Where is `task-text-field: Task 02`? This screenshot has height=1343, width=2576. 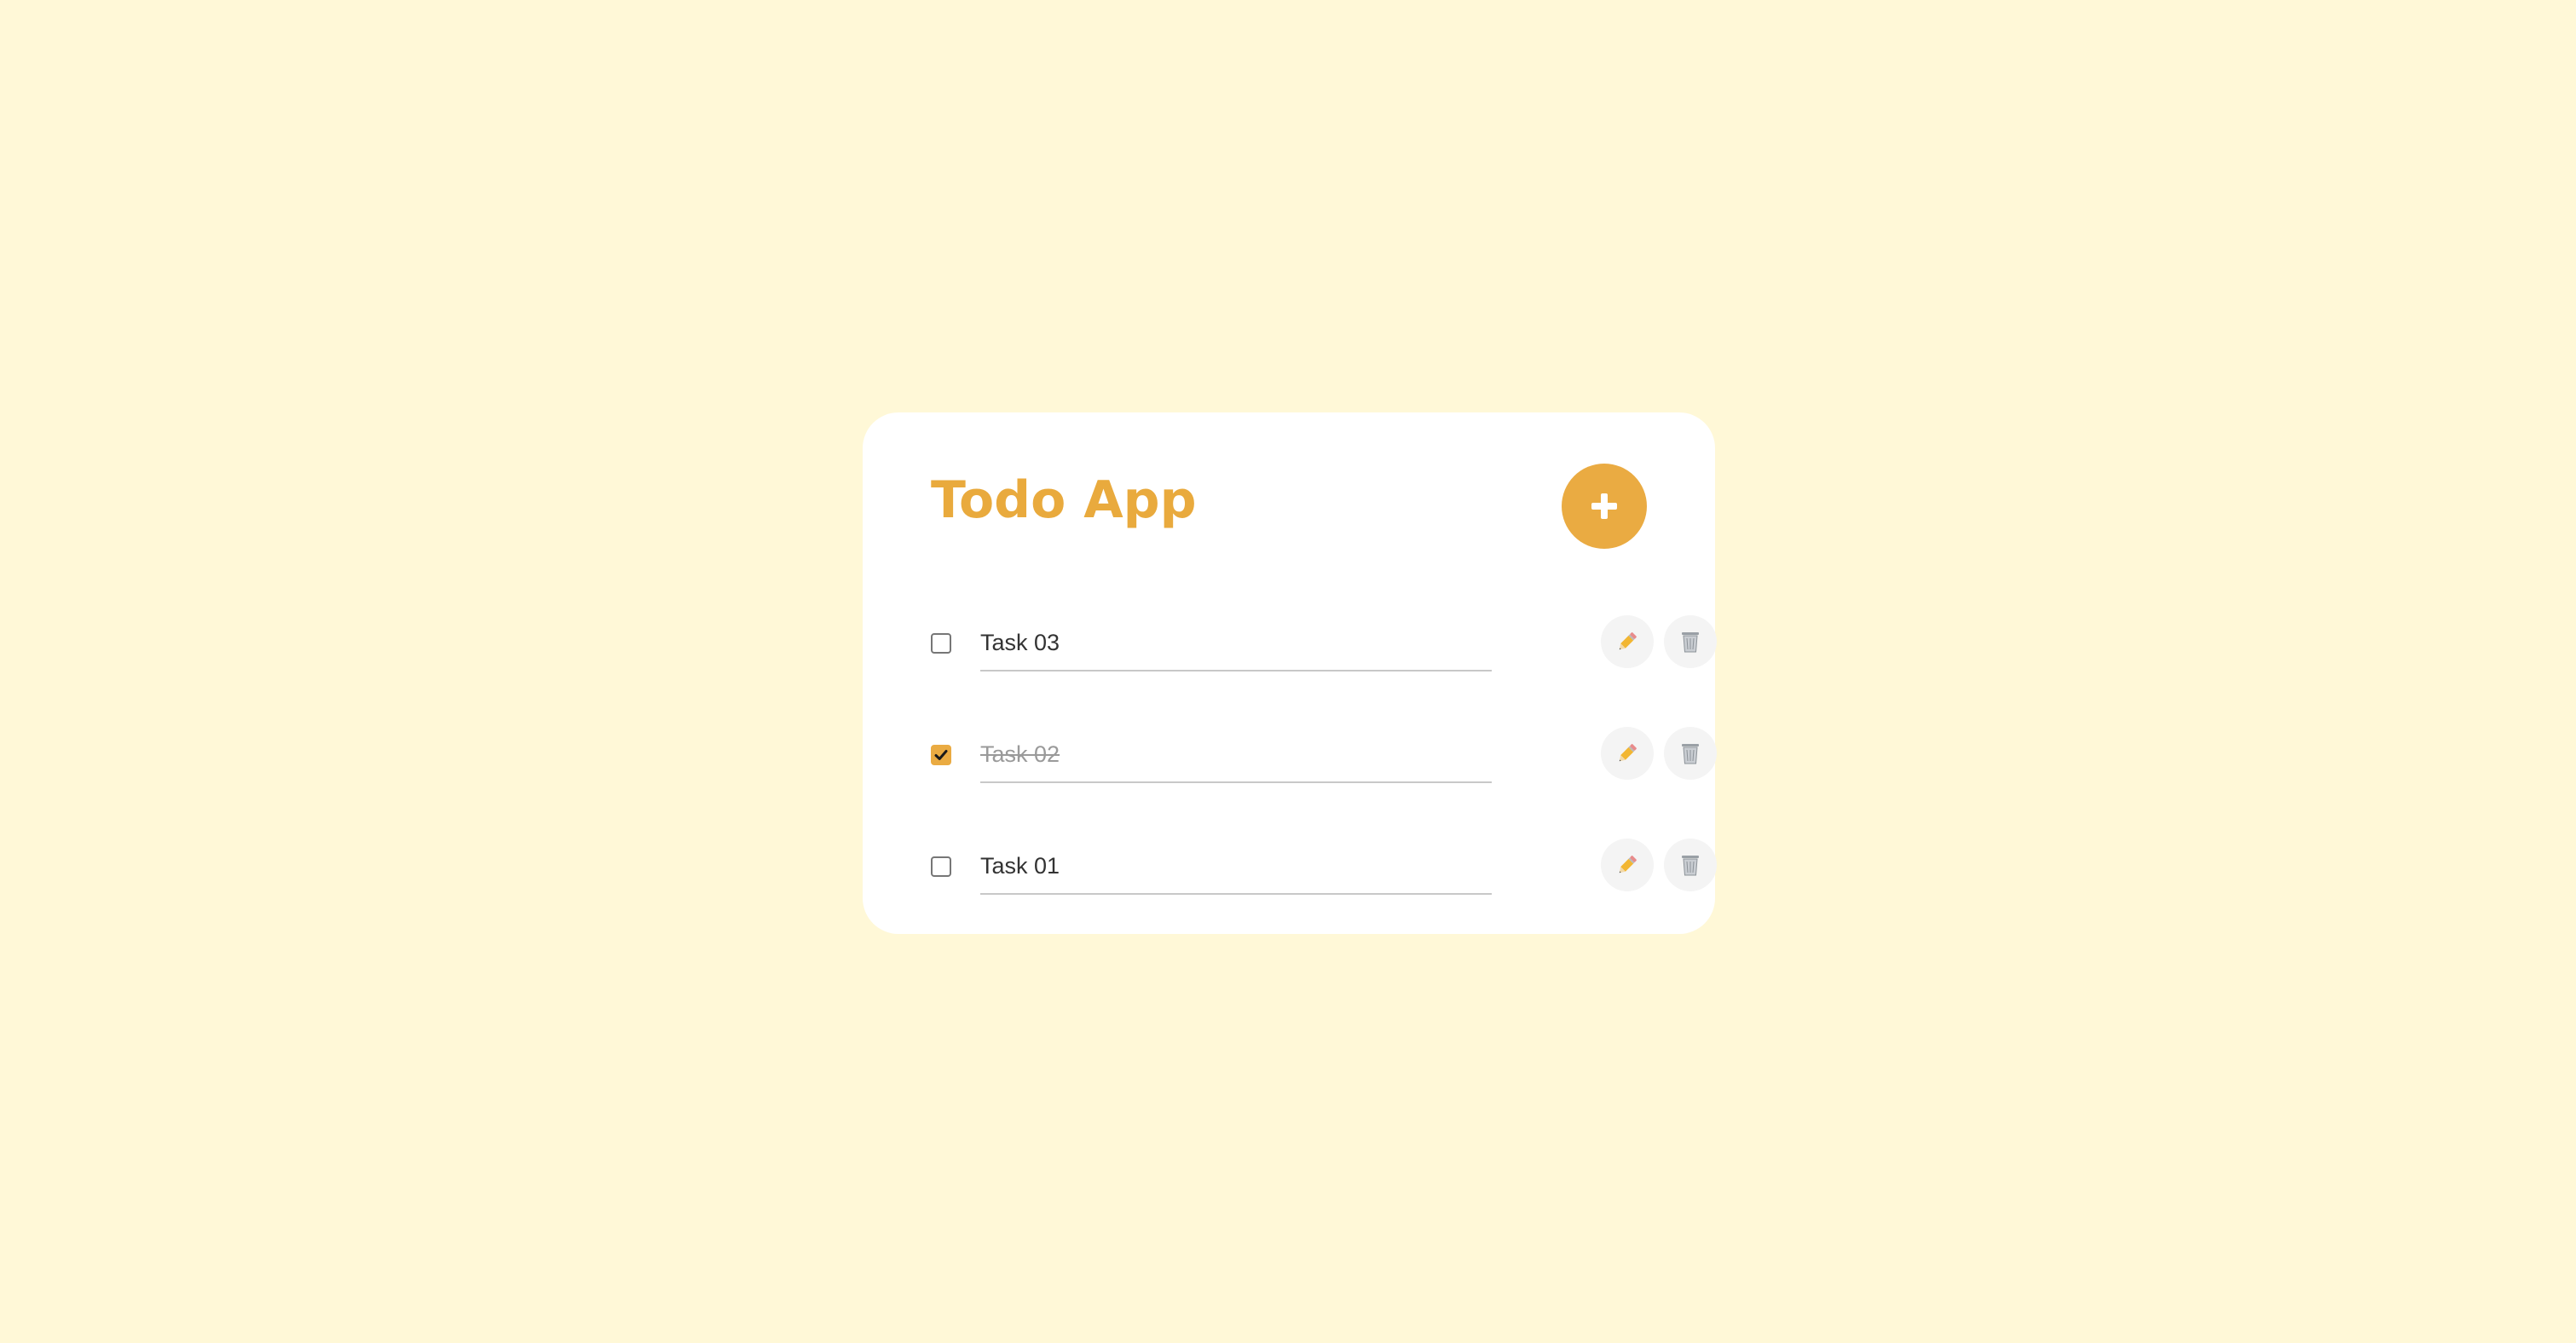
task-text-field: Task 02 is located at coordinates (1236, 754).